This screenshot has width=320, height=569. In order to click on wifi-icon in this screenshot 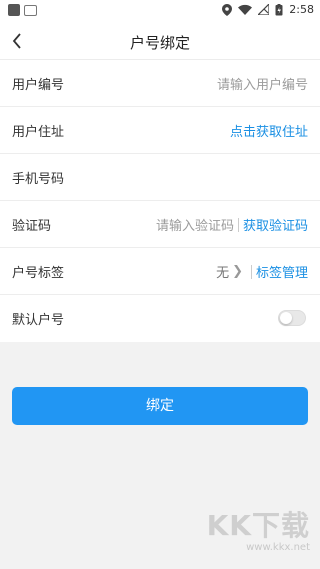, I will do `click(245, 9)`.